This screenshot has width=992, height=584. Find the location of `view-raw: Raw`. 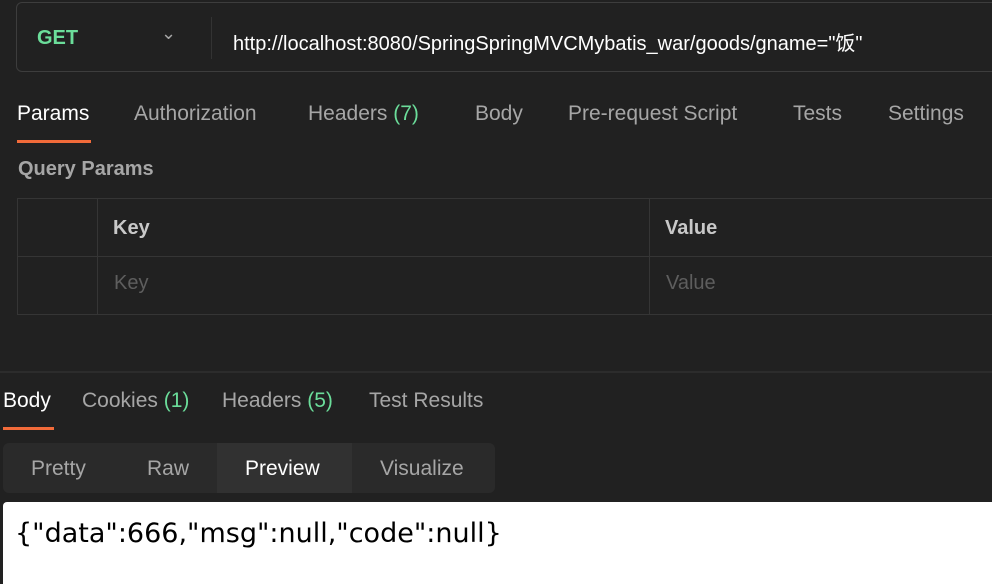

view-raw: Raw is located at coordinates (168, 469).